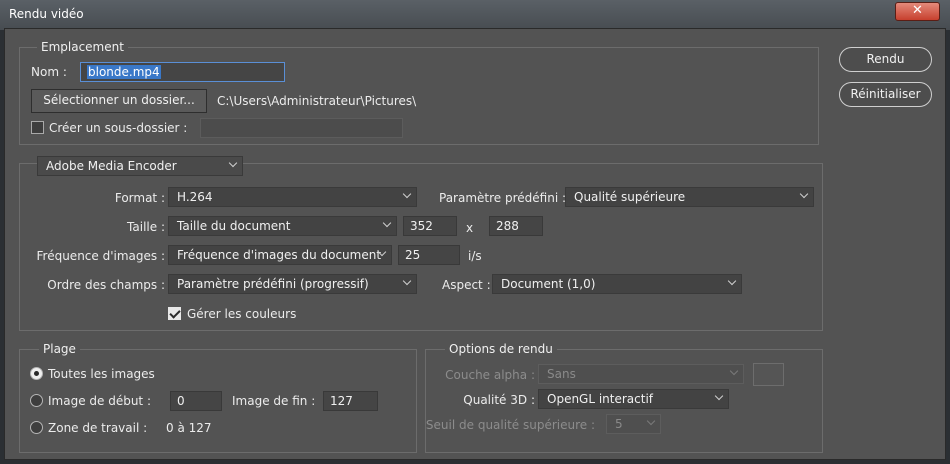 This screenshot has width=950, height=464. Describe the element at coordinates (501, 349) in the screenshot. I see `render-options-legend: Options de rendu` at that location.